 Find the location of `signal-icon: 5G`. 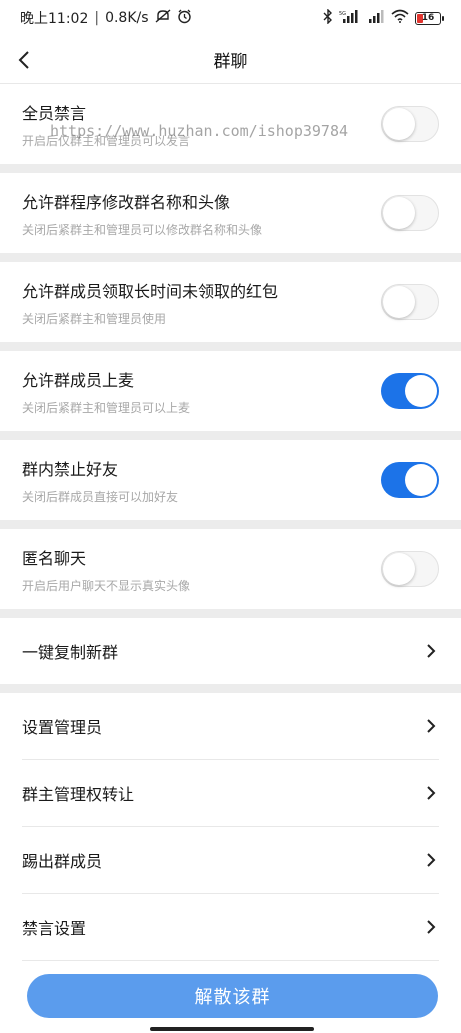

signal-icon: 5G is located at coordinates (349, 18).